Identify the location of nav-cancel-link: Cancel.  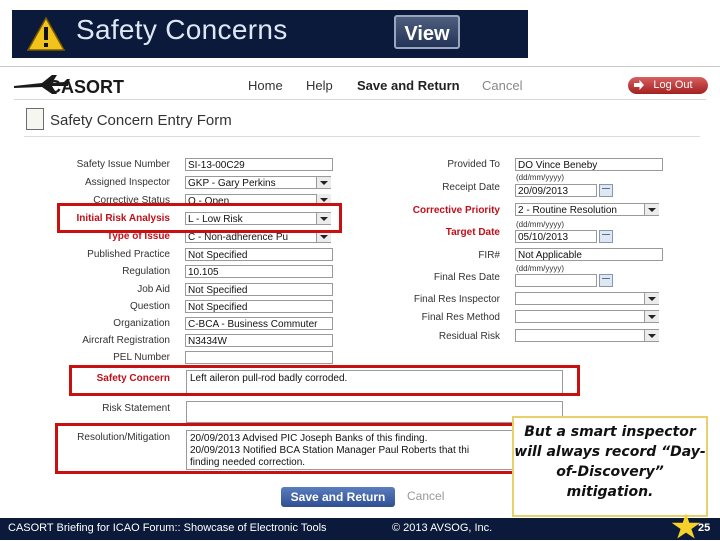
(502, 85).